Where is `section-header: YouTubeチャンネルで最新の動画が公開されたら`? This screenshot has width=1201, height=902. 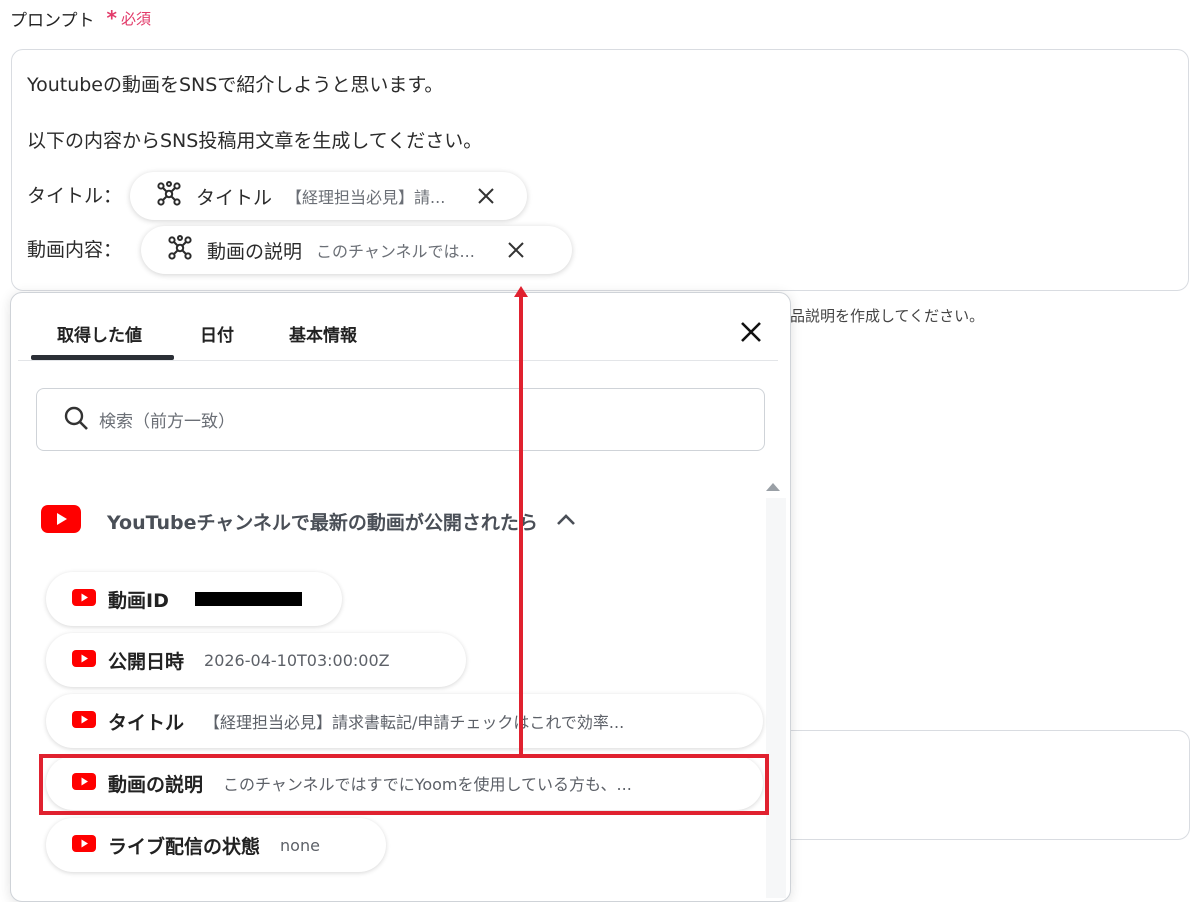
section-header: YouTubeチャンネルで最新の動画が公開されたら is located at coordinates (308, 521).